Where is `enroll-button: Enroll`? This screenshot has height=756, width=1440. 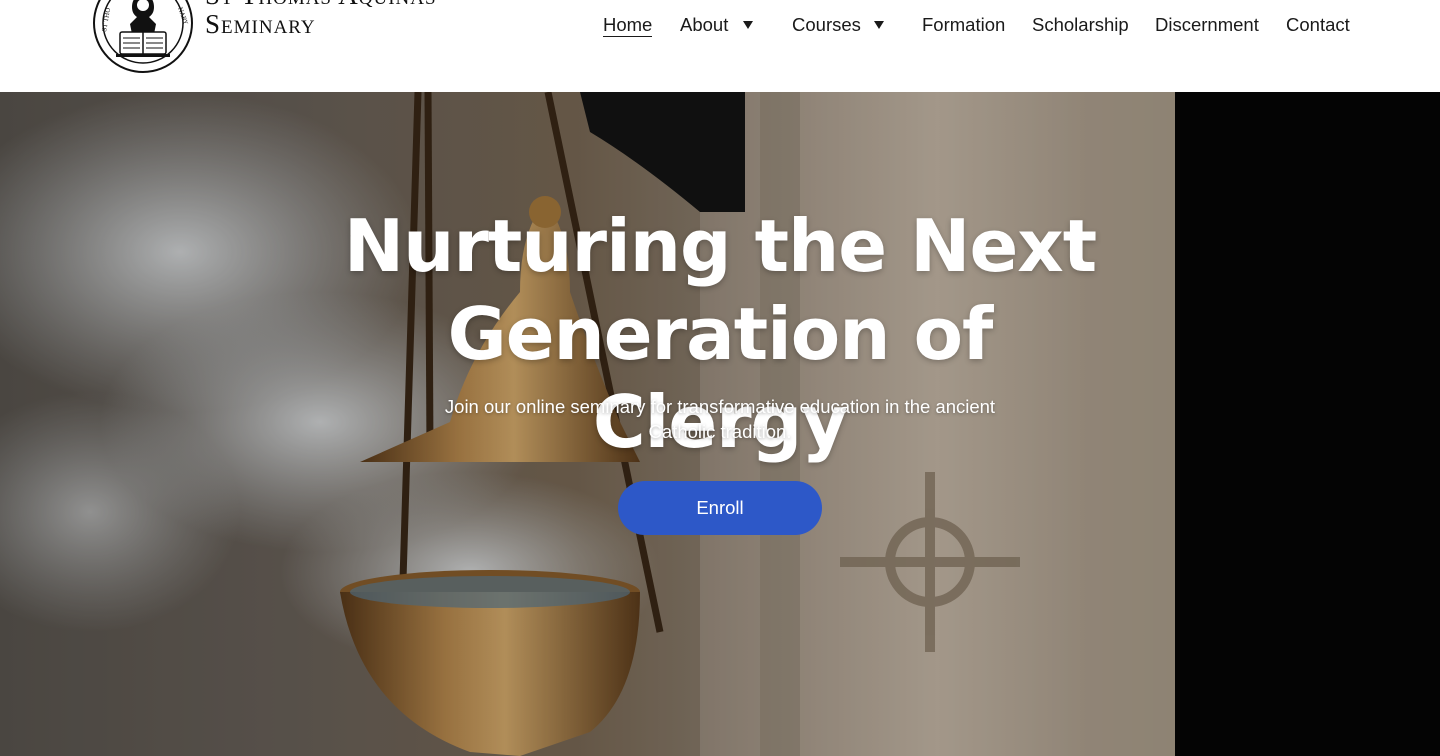
enroll-button: Enroll is located at coordinates (720, 508).